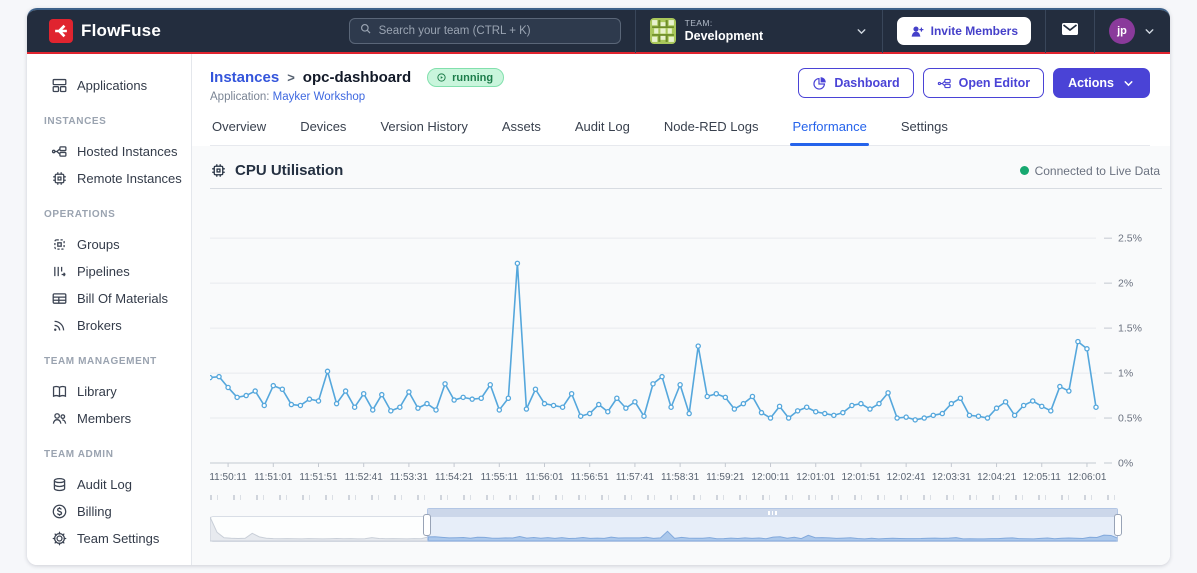 Image resolution: width=1197 pixels, height=573 pixels. I want to click on gear-icon, so click(59, 538).